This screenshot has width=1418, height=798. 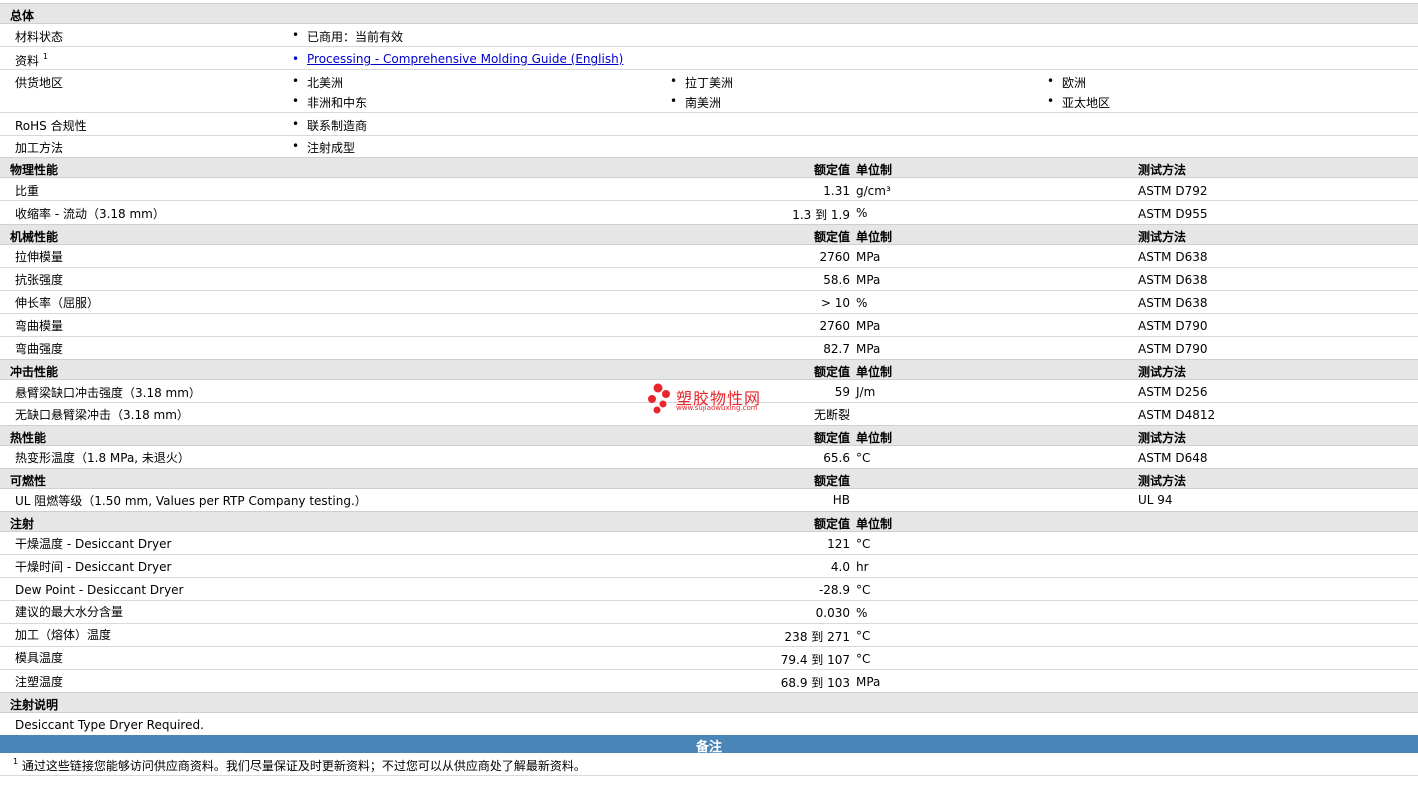 I want to click on row-value: 无断裂, so click(x=831, y=415).